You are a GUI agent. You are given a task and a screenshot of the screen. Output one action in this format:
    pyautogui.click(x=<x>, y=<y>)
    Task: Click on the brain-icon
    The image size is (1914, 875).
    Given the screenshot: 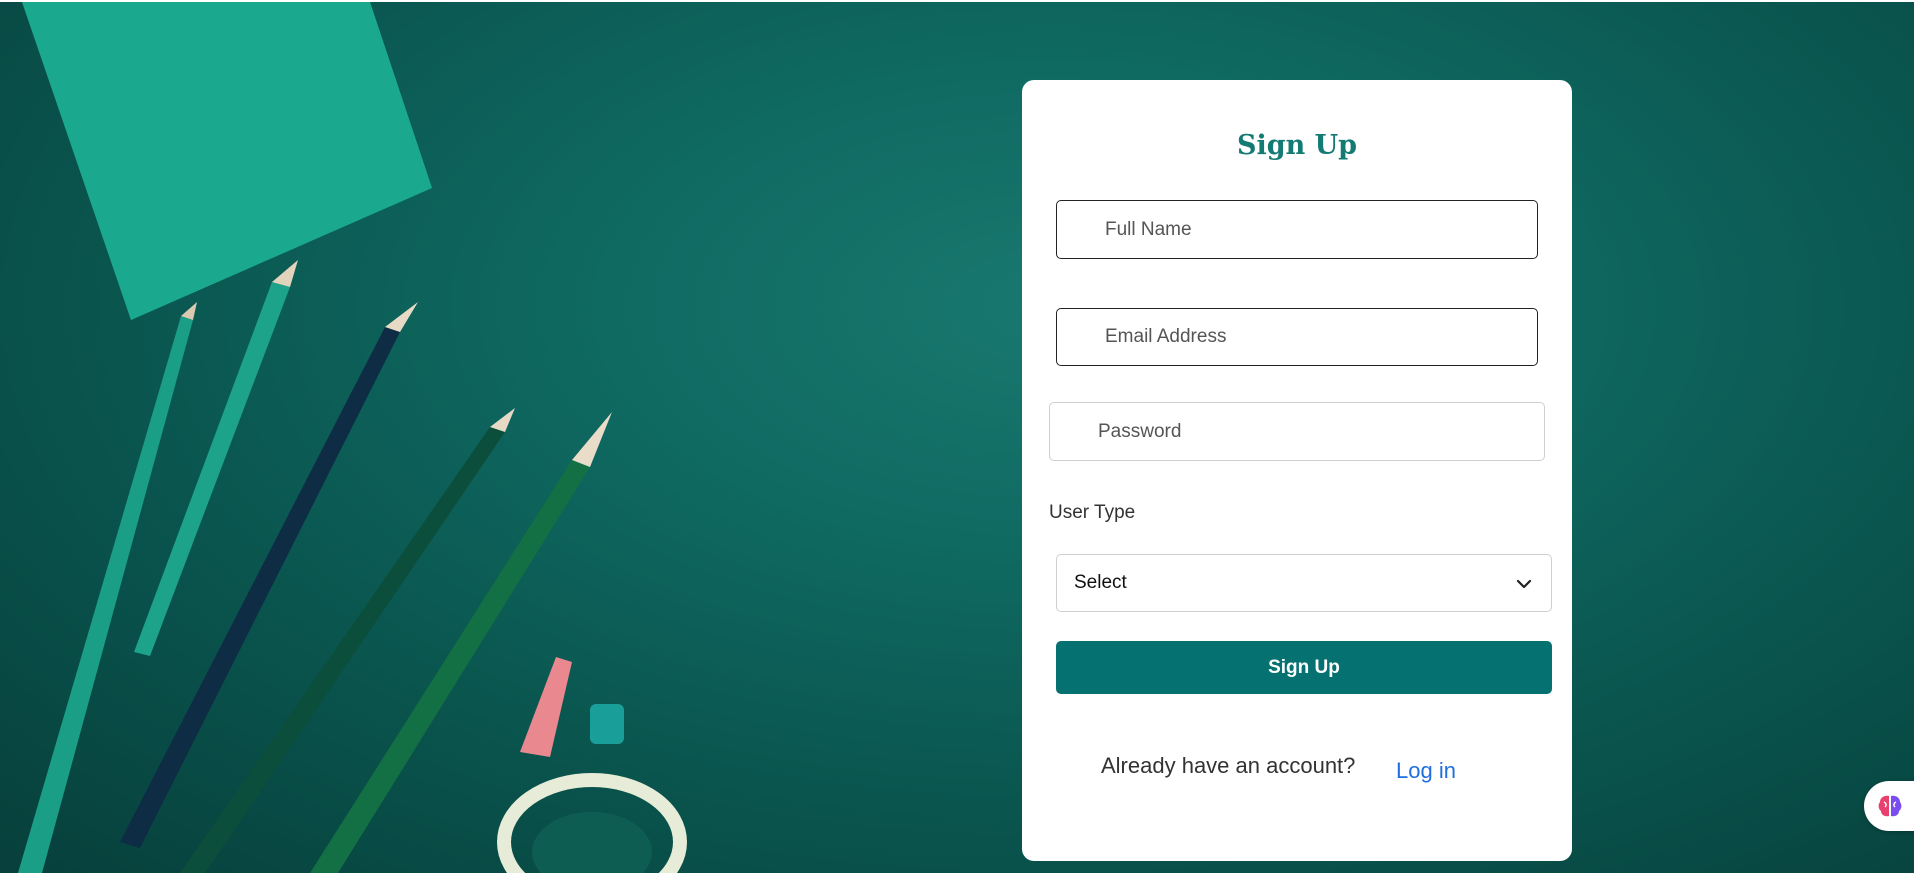 What is the action you would take?
    pyautogui.click(x=1890, y=806)
    